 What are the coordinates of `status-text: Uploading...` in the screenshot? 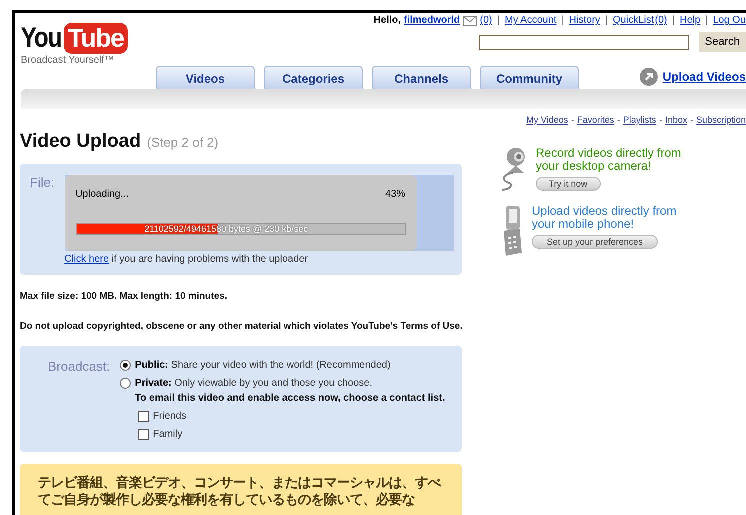 It's located at (102, 194).